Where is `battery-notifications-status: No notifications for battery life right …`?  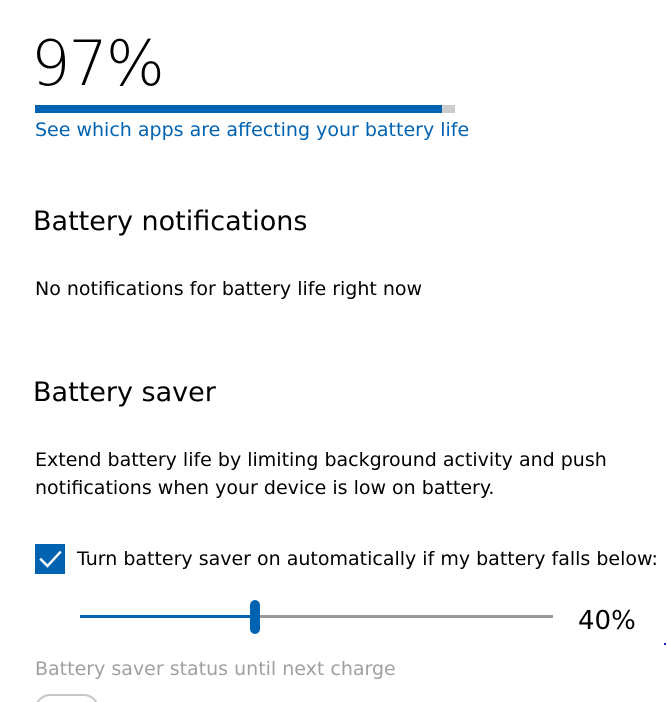 battery-notifications-status: No notifications for battery life right … is located at coordinates (229, 289).